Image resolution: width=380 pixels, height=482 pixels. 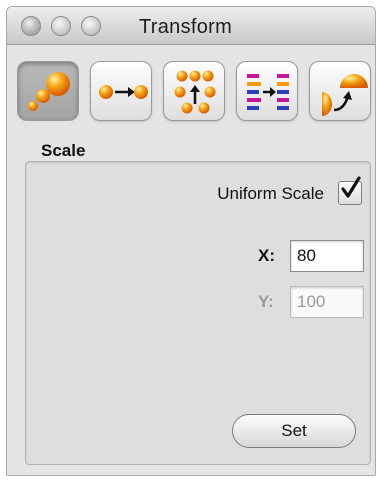 What do you see at coordinates (123, 92) in the screenshot?
I see `move-spheres-icon` at bounding box center [123, 92].